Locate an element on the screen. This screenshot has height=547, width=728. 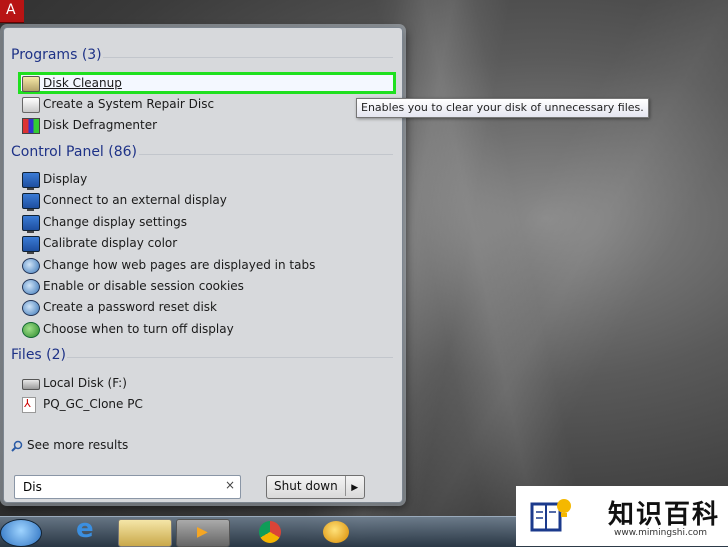
pdf-icon is located at coordinates (29, 404).